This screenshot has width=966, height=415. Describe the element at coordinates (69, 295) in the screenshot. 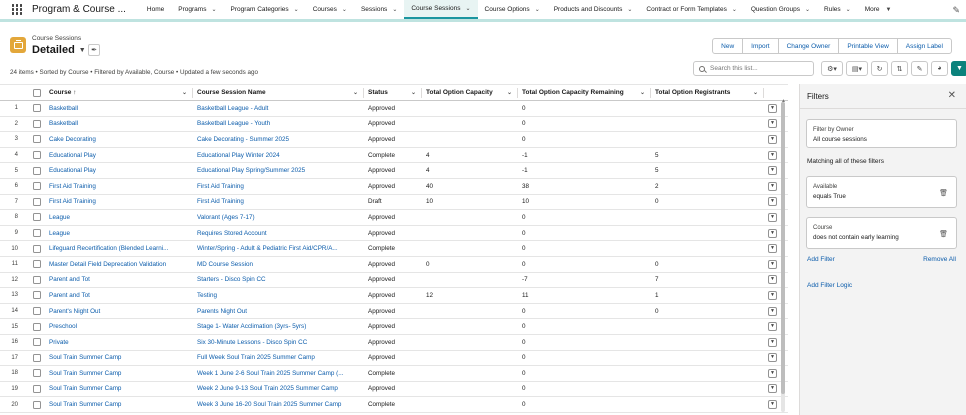

I see `course-link: Parent and Tot` at that location.